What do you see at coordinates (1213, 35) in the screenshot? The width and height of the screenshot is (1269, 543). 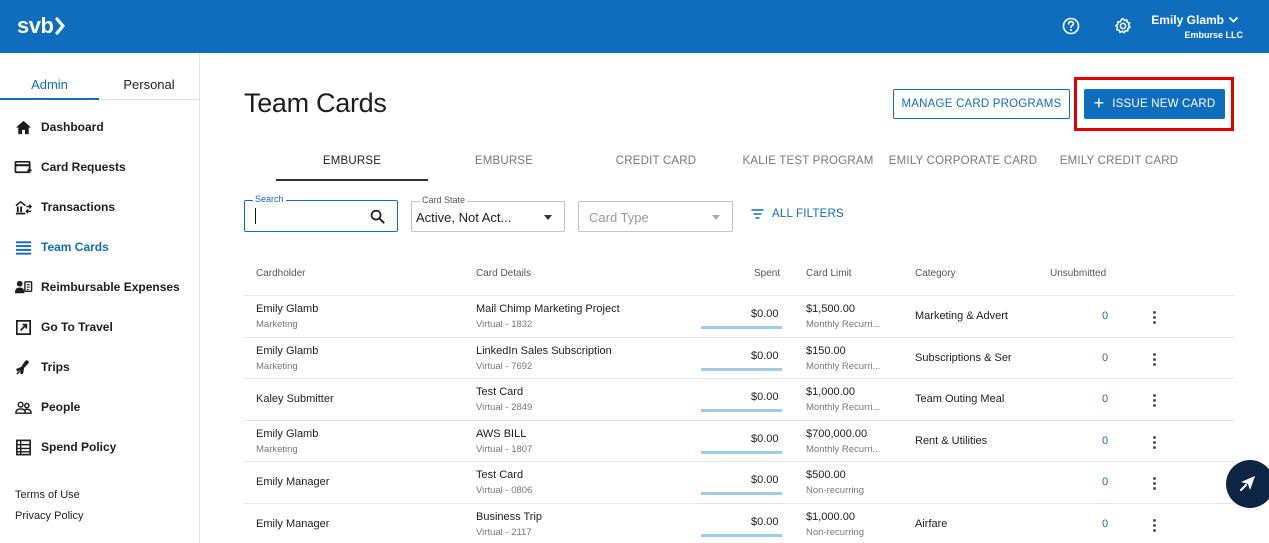 I see `user-org: Emburse LLC` at bounding box center [1213, 35].